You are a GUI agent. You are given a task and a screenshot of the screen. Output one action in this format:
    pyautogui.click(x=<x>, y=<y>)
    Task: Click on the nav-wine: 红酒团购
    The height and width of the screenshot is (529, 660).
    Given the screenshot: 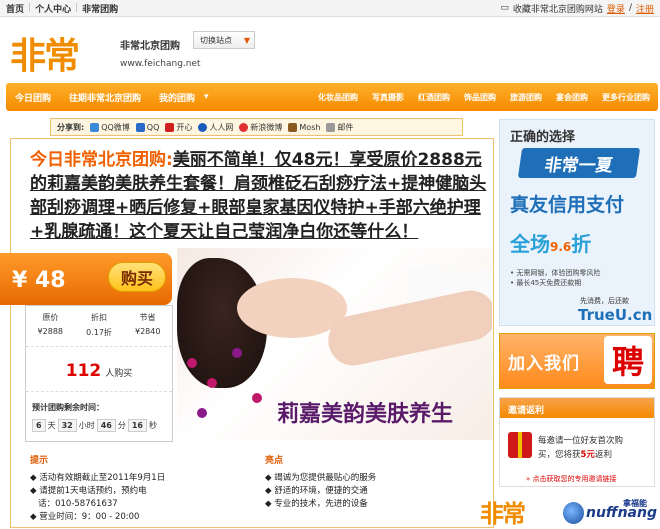 What is the action you would take?
    pyautogui.click(x=434, y=97)
    